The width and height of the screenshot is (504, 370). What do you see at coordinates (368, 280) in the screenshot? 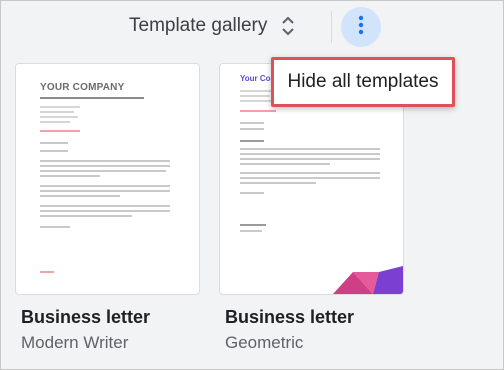
I see `geometric-decoration` at bounding box center [368, 280].